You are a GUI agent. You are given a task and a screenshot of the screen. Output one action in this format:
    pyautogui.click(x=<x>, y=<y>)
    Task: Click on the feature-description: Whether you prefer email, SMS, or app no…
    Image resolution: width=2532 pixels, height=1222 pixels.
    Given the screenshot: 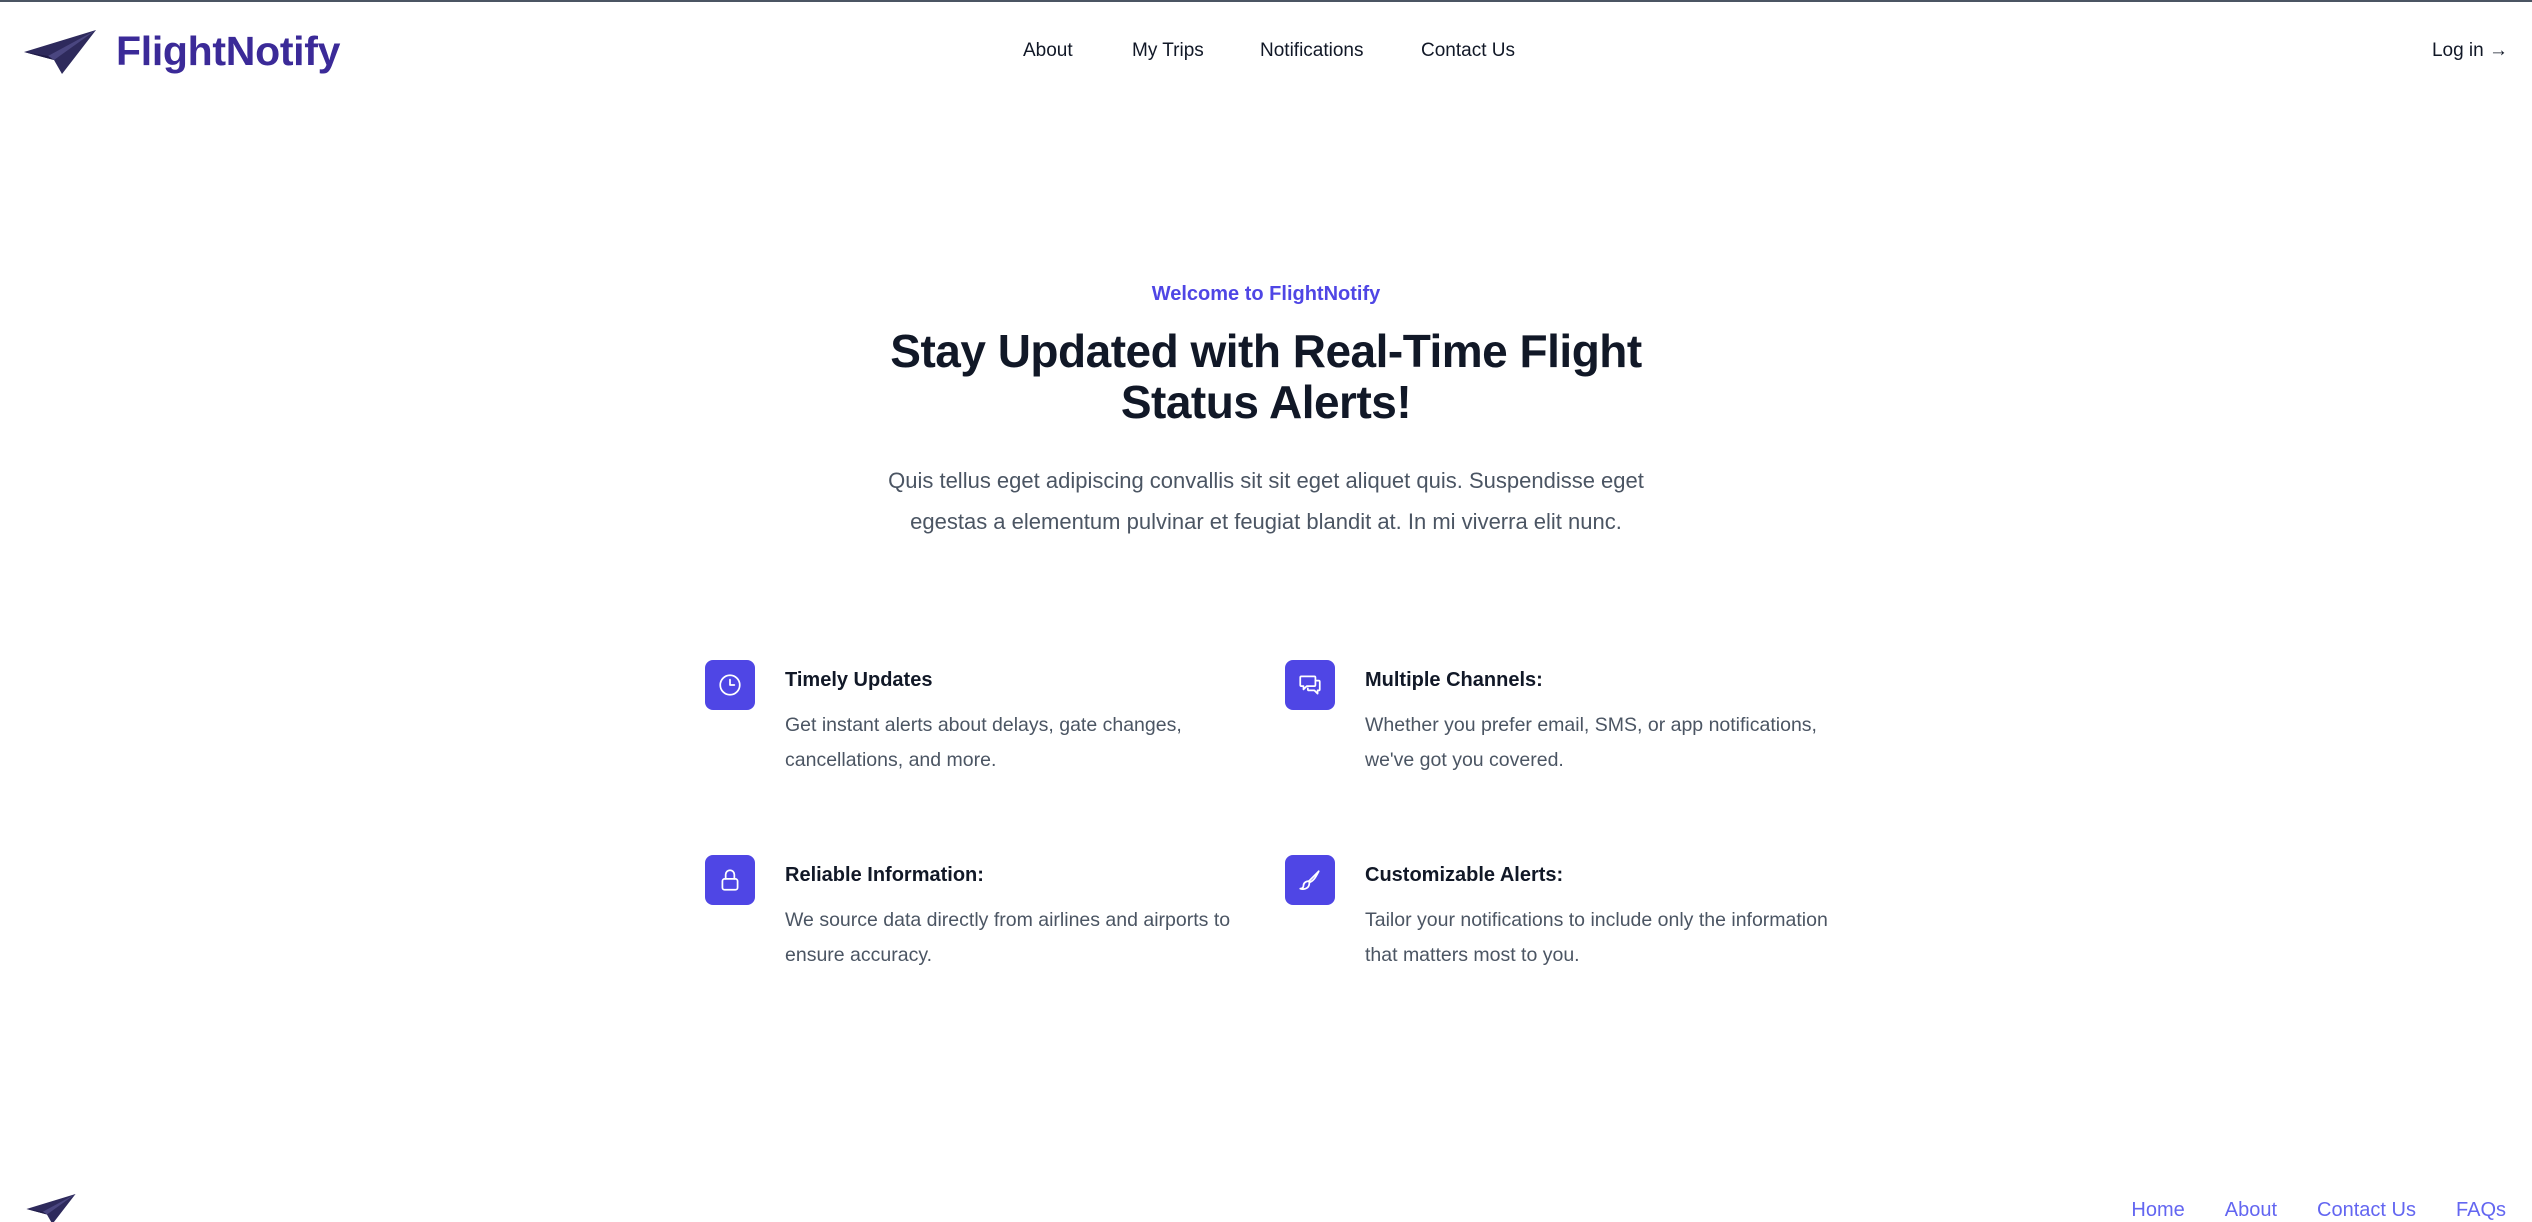 What is the action you would take?
    pyautogui.click(x=1591, y=742)
    